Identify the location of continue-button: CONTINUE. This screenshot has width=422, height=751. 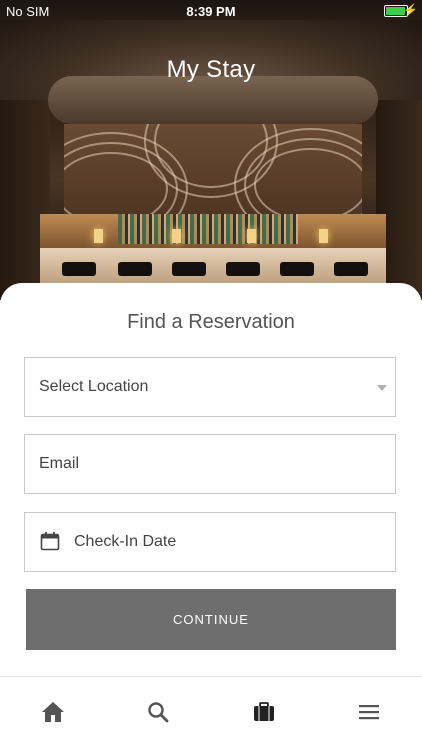
(211, 619).